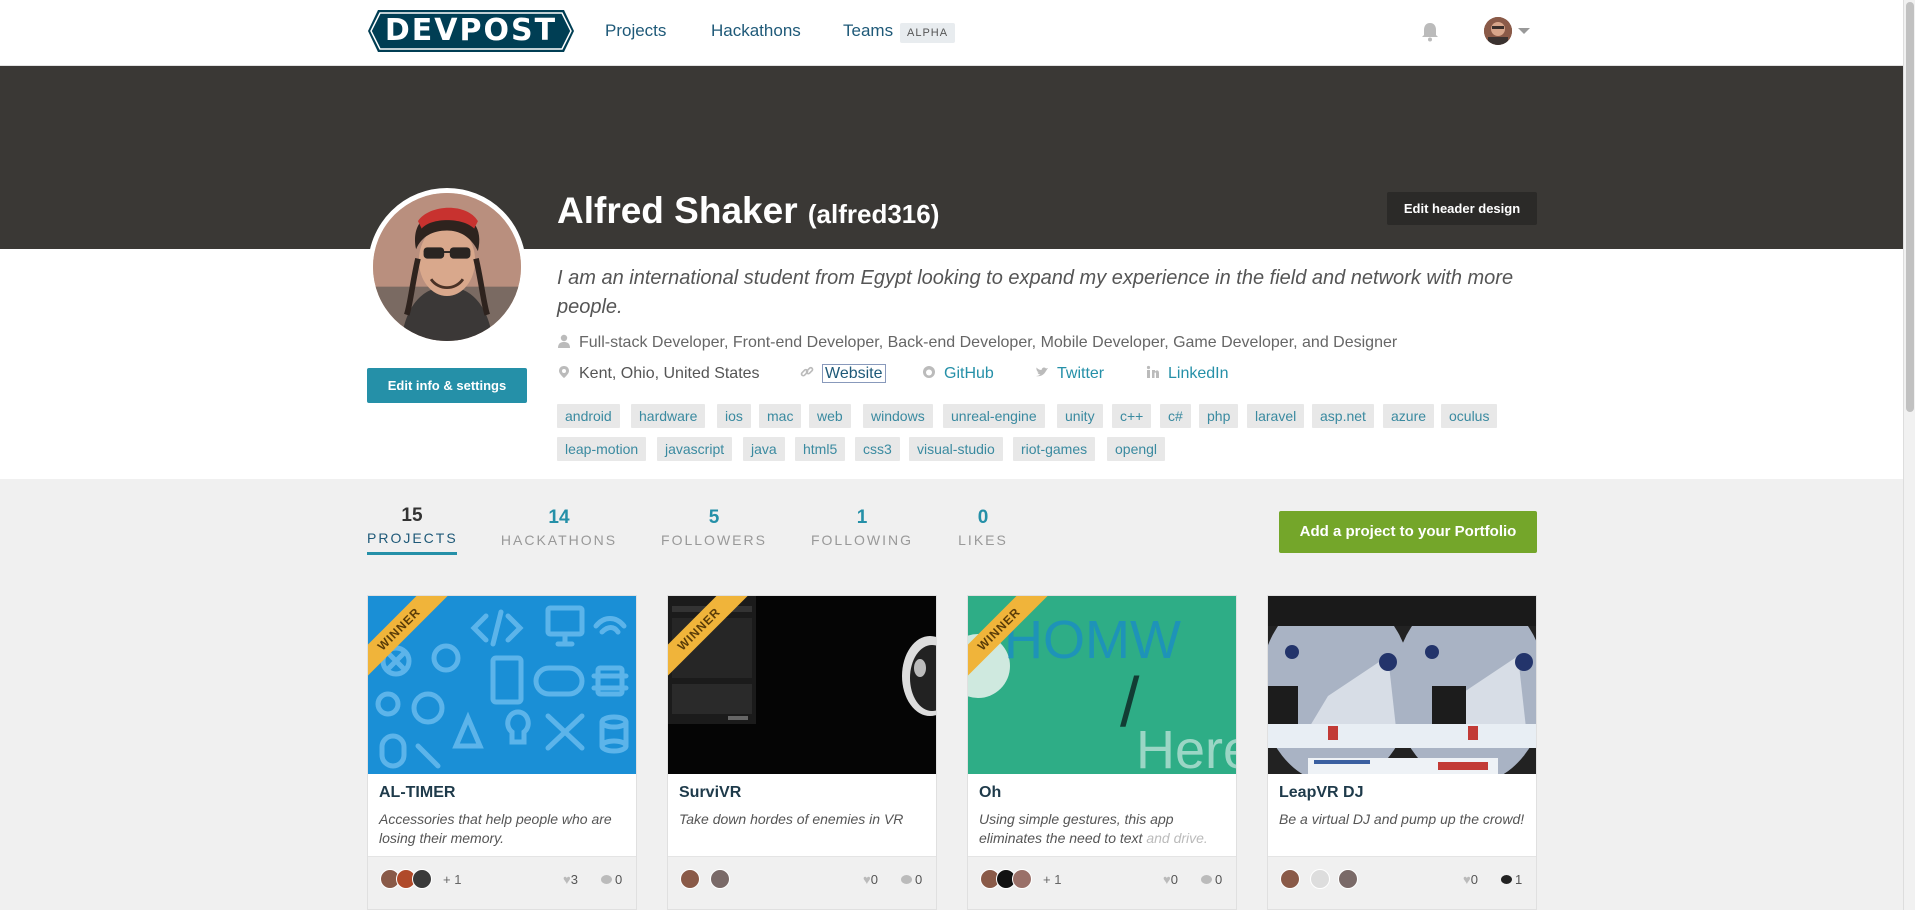 This screenshot has width=1915, height=910. What do you see at coordinates (802, 685) in the screenshot?
I see `project-thumbnail: WINNER` at bounding box center [802, 685].